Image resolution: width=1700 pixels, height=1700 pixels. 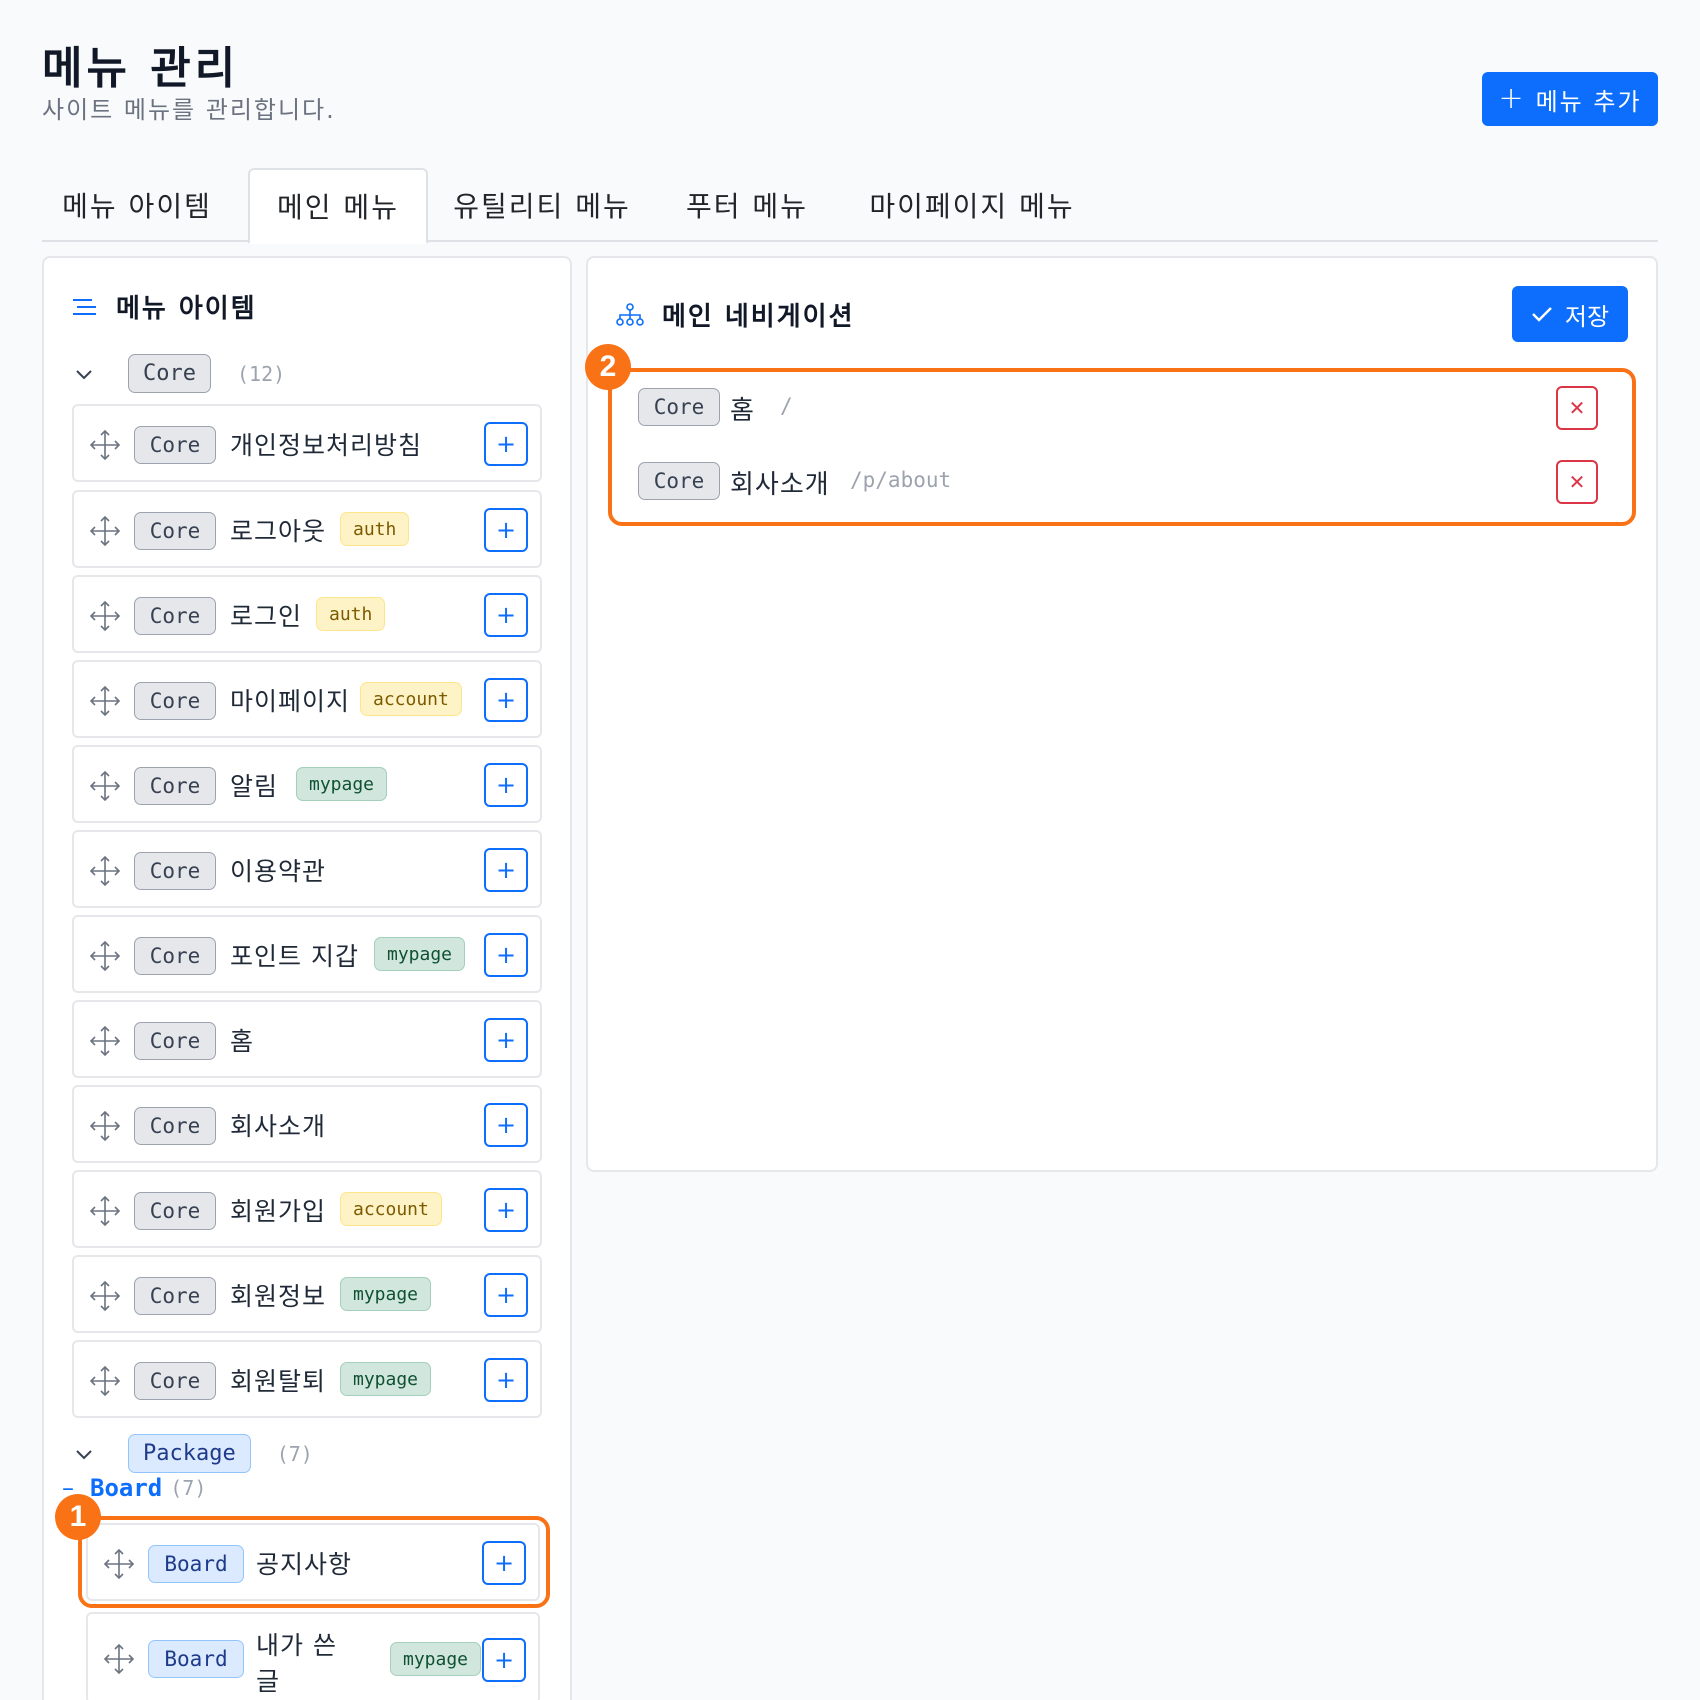 What do you see at coordinates (78, 1517) in the screenshot?
I see `annotation-marker-1: 1` at bounding box center [78, 1517].